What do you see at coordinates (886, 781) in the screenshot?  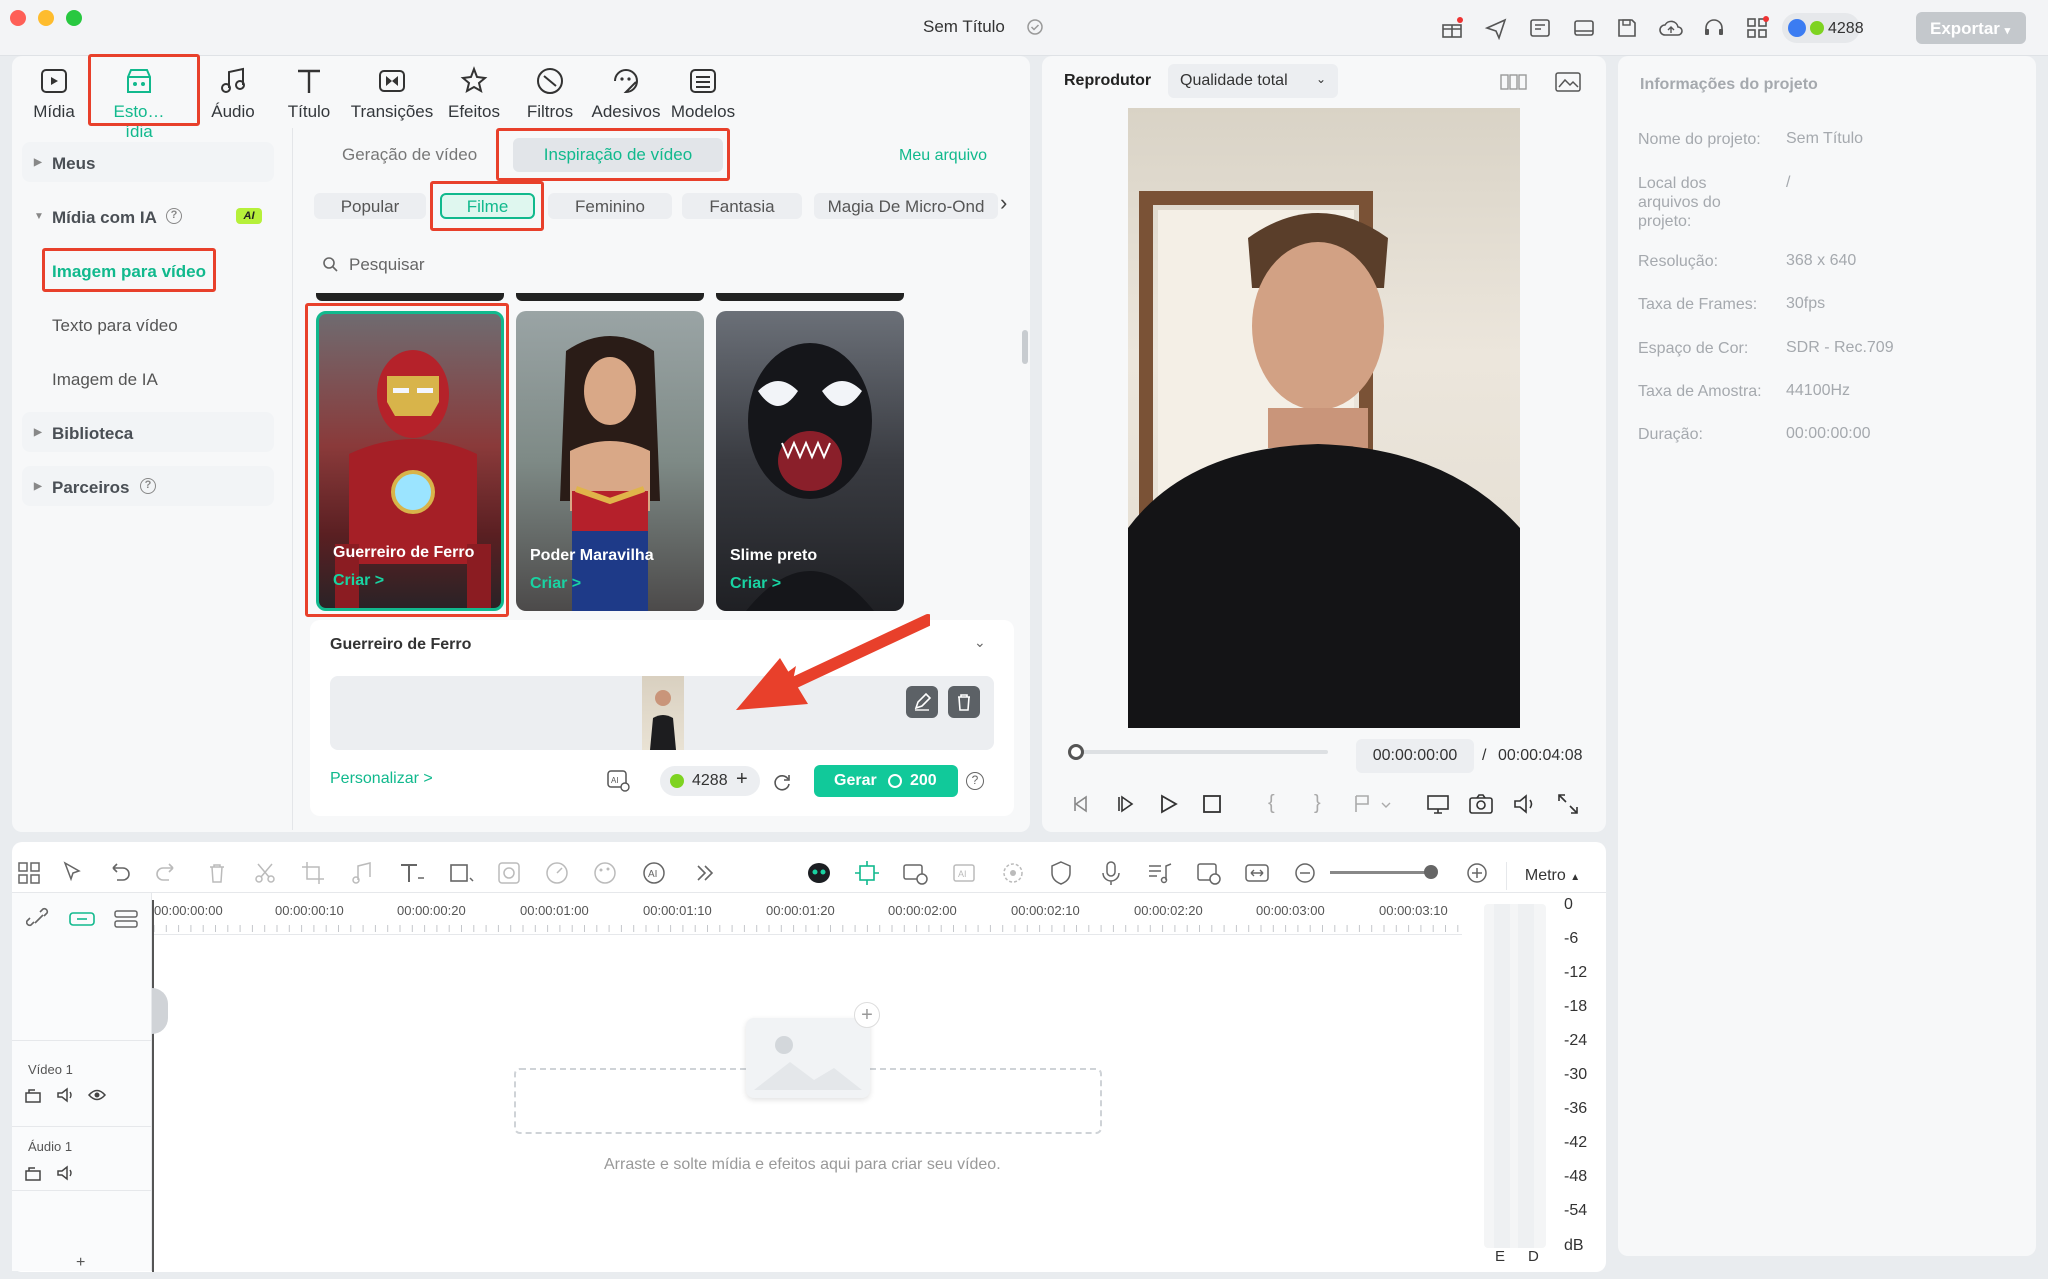 I see `generate-button: Gerar 200` at bounding box center [886, 781].